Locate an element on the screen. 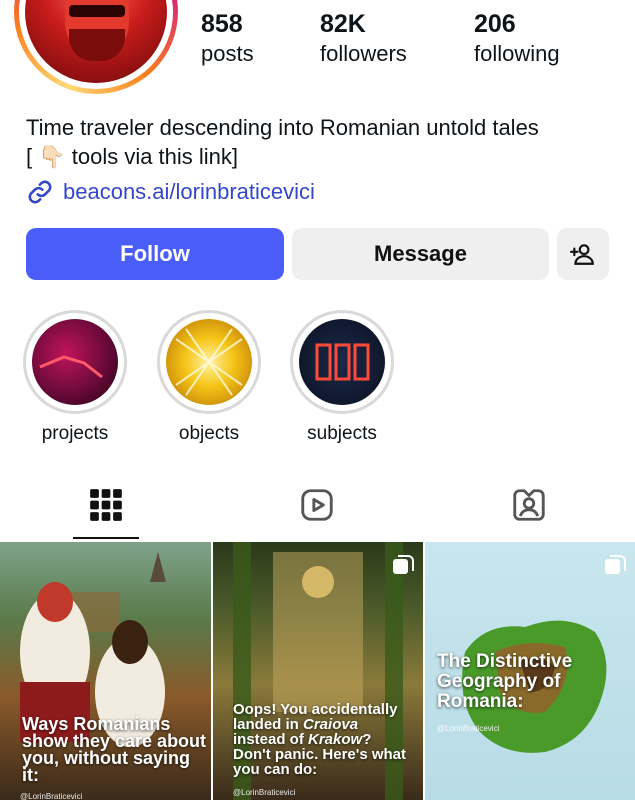 The image size is (635, 800). highlight-label: projects is located at coordinates (75, 433).